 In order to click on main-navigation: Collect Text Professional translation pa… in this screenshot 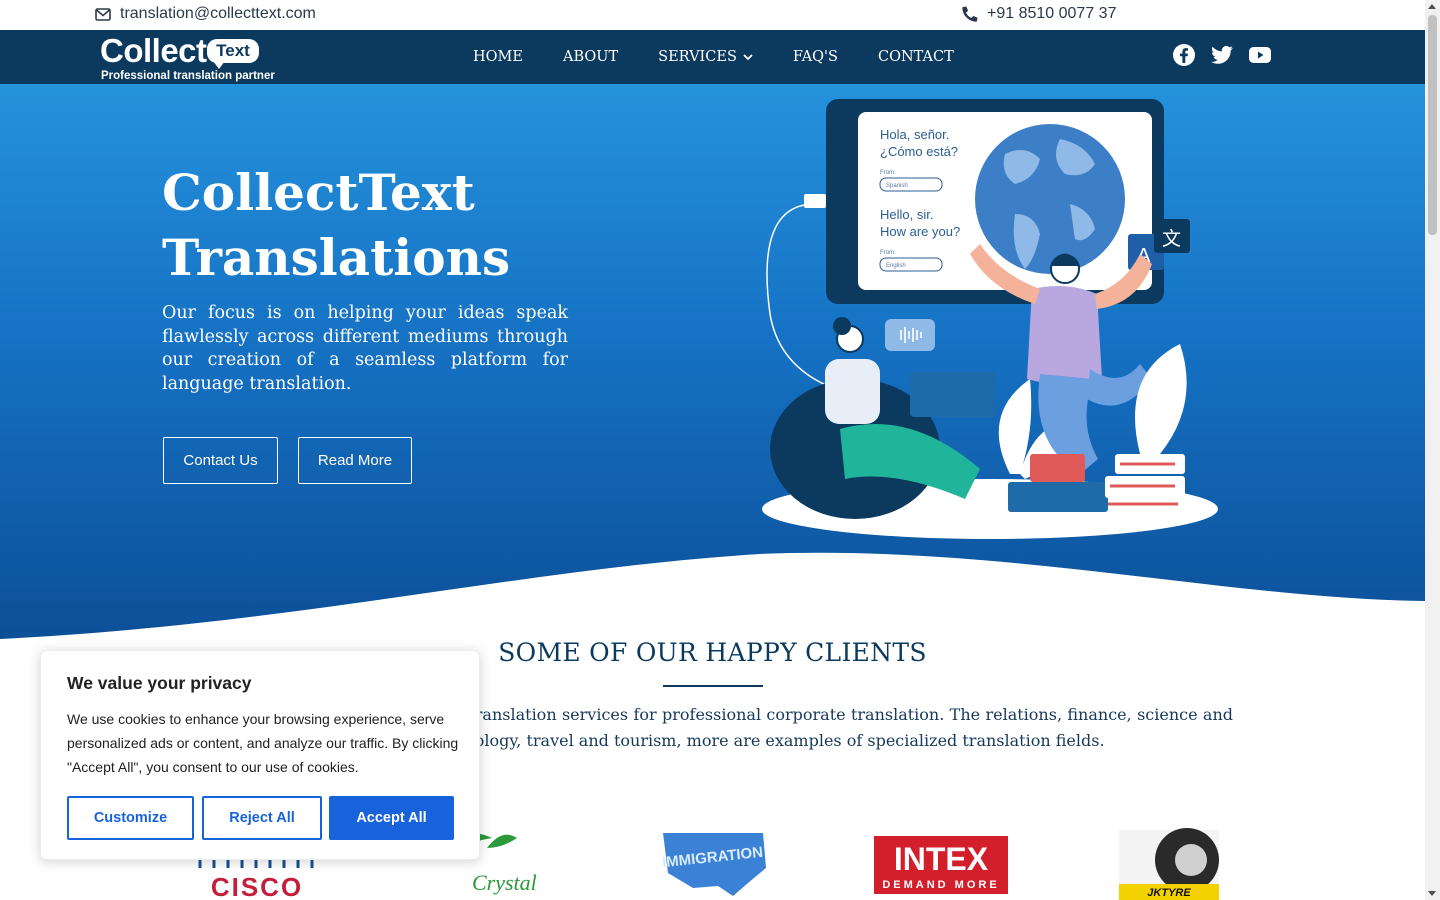, I will do `click(712, 57)`.